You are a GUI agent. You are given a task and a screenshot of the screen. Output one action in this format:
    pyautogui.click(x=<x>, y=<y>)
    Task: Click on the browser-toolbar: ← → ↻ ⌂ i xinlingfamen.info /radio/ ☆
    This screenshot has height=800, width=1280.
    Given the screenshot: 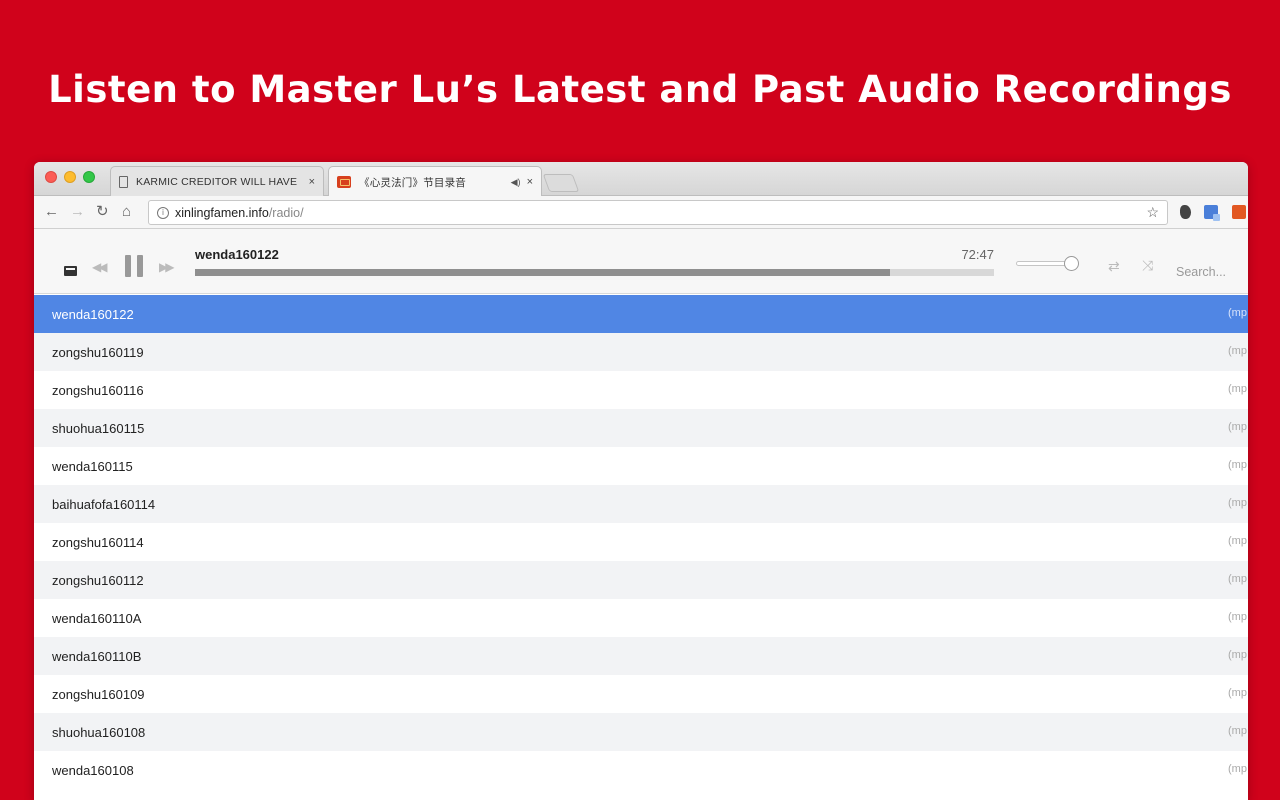 What is the action you would take?
    pyautogui.click(x=641, y=212)
    